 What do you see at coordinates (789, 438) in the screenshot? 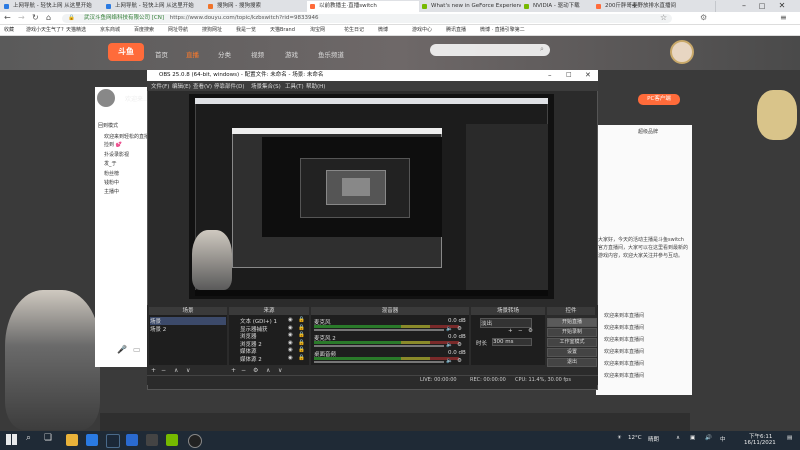
I see `notification-icon: ▤` at bounding box center [789, 438].